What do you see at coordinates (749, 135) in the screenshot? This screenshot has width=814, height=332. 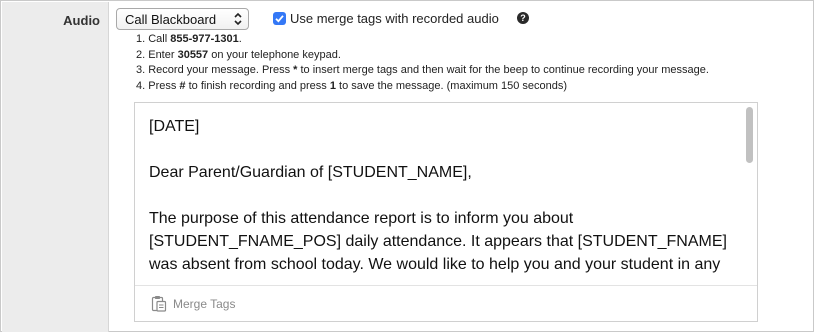 I see `scrollbar-thumb` at bounding box center [749, 135].